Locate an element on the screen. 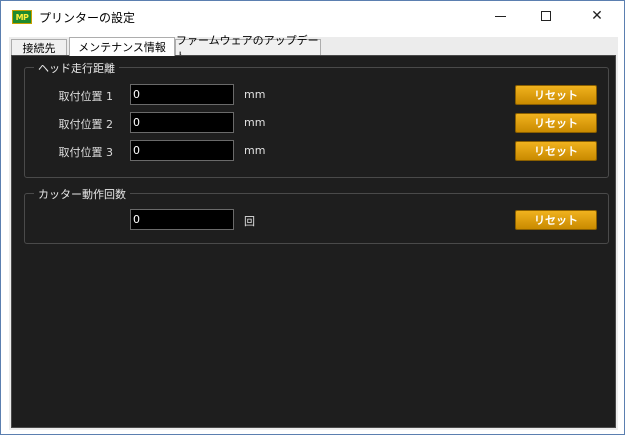 This screenshot has height=435, width=625. close-icon: ✕ is located at coordinates (597, 16).